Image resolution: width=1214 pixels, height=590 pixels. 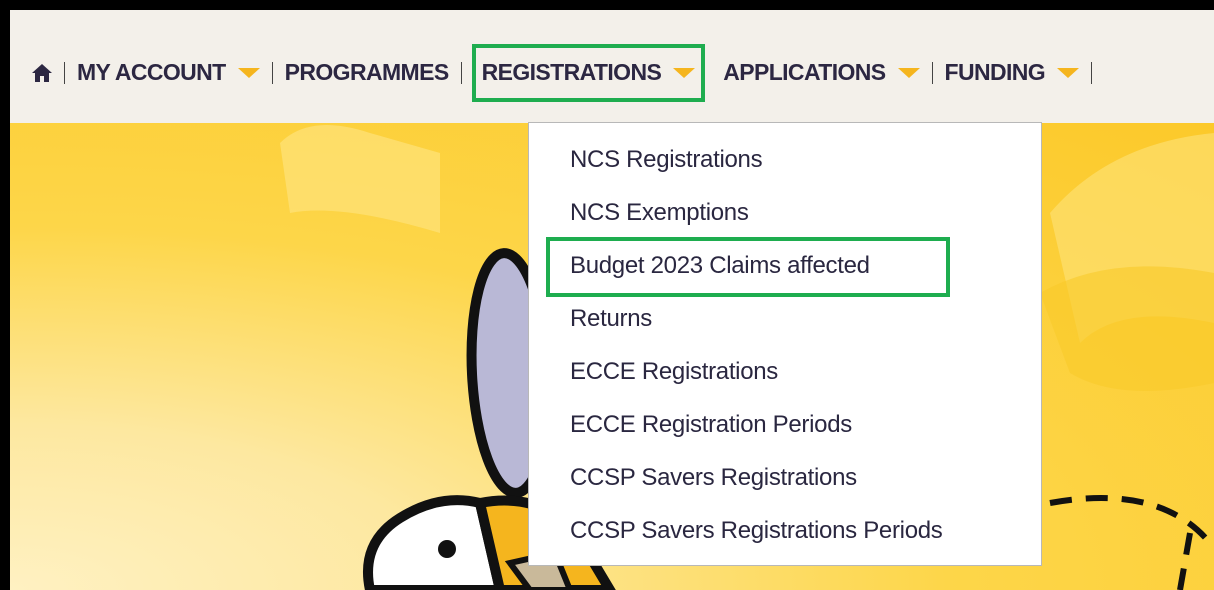 I want to click on menu-item-label: ECCE Registrations, so click(x=674, y=371).